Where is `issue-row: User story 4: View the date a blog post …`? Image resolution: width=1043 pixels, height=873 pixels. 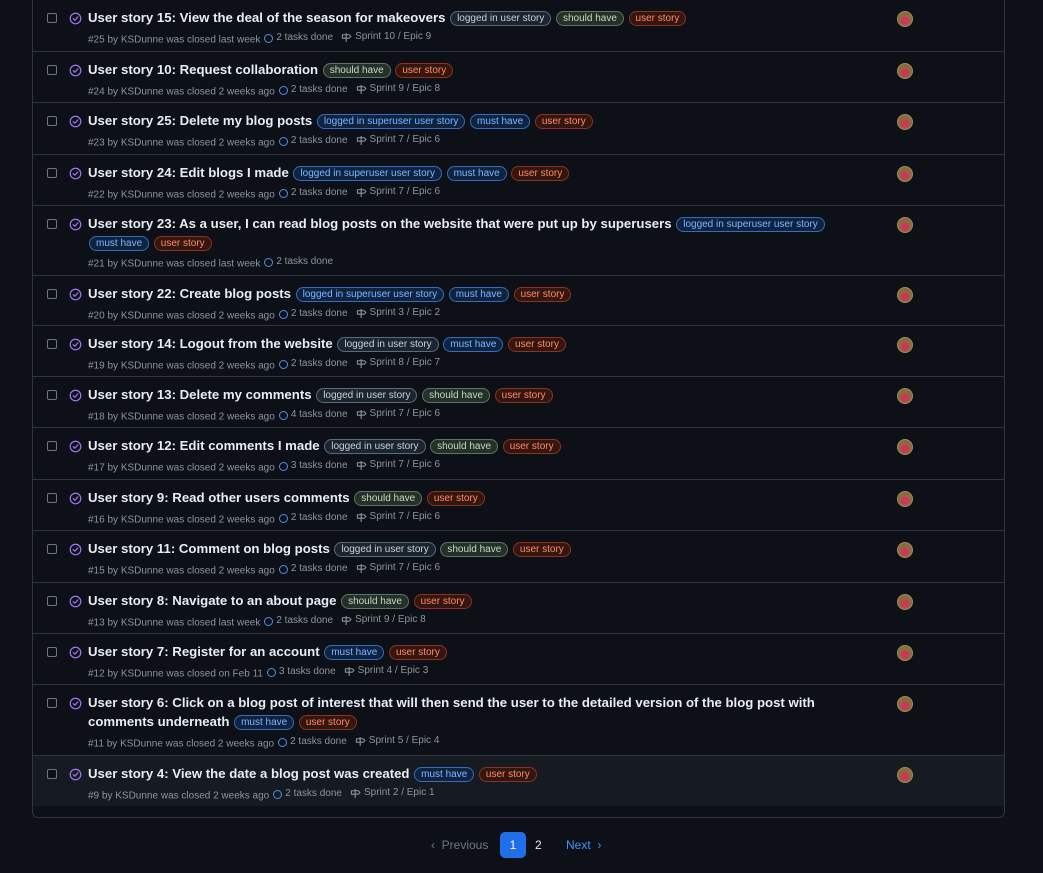 issue-row: User story 4: View the date a blog post … is located at coordinates (518, 780).